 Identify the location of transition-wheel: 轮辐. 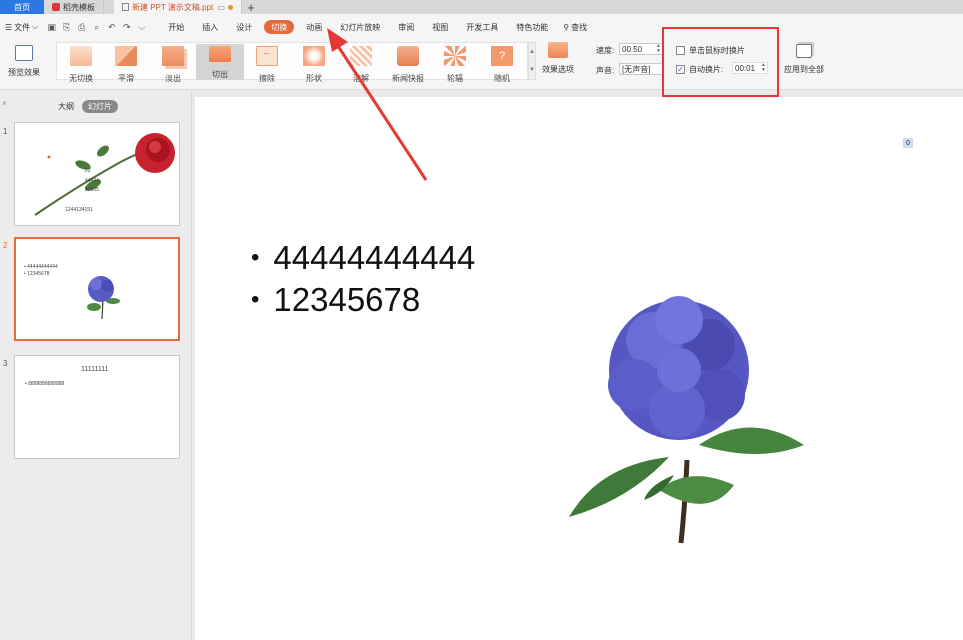
(455, 65).